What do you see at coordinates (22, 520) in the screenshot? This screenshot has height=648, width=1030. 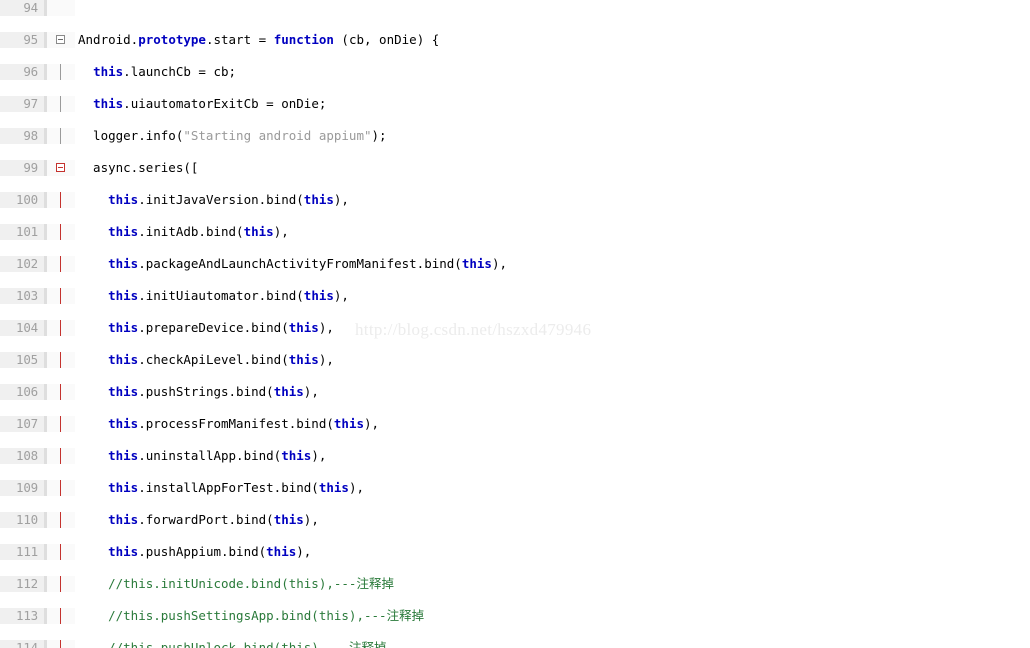 I see `line-number: 110` at bounding box center [22, 520].